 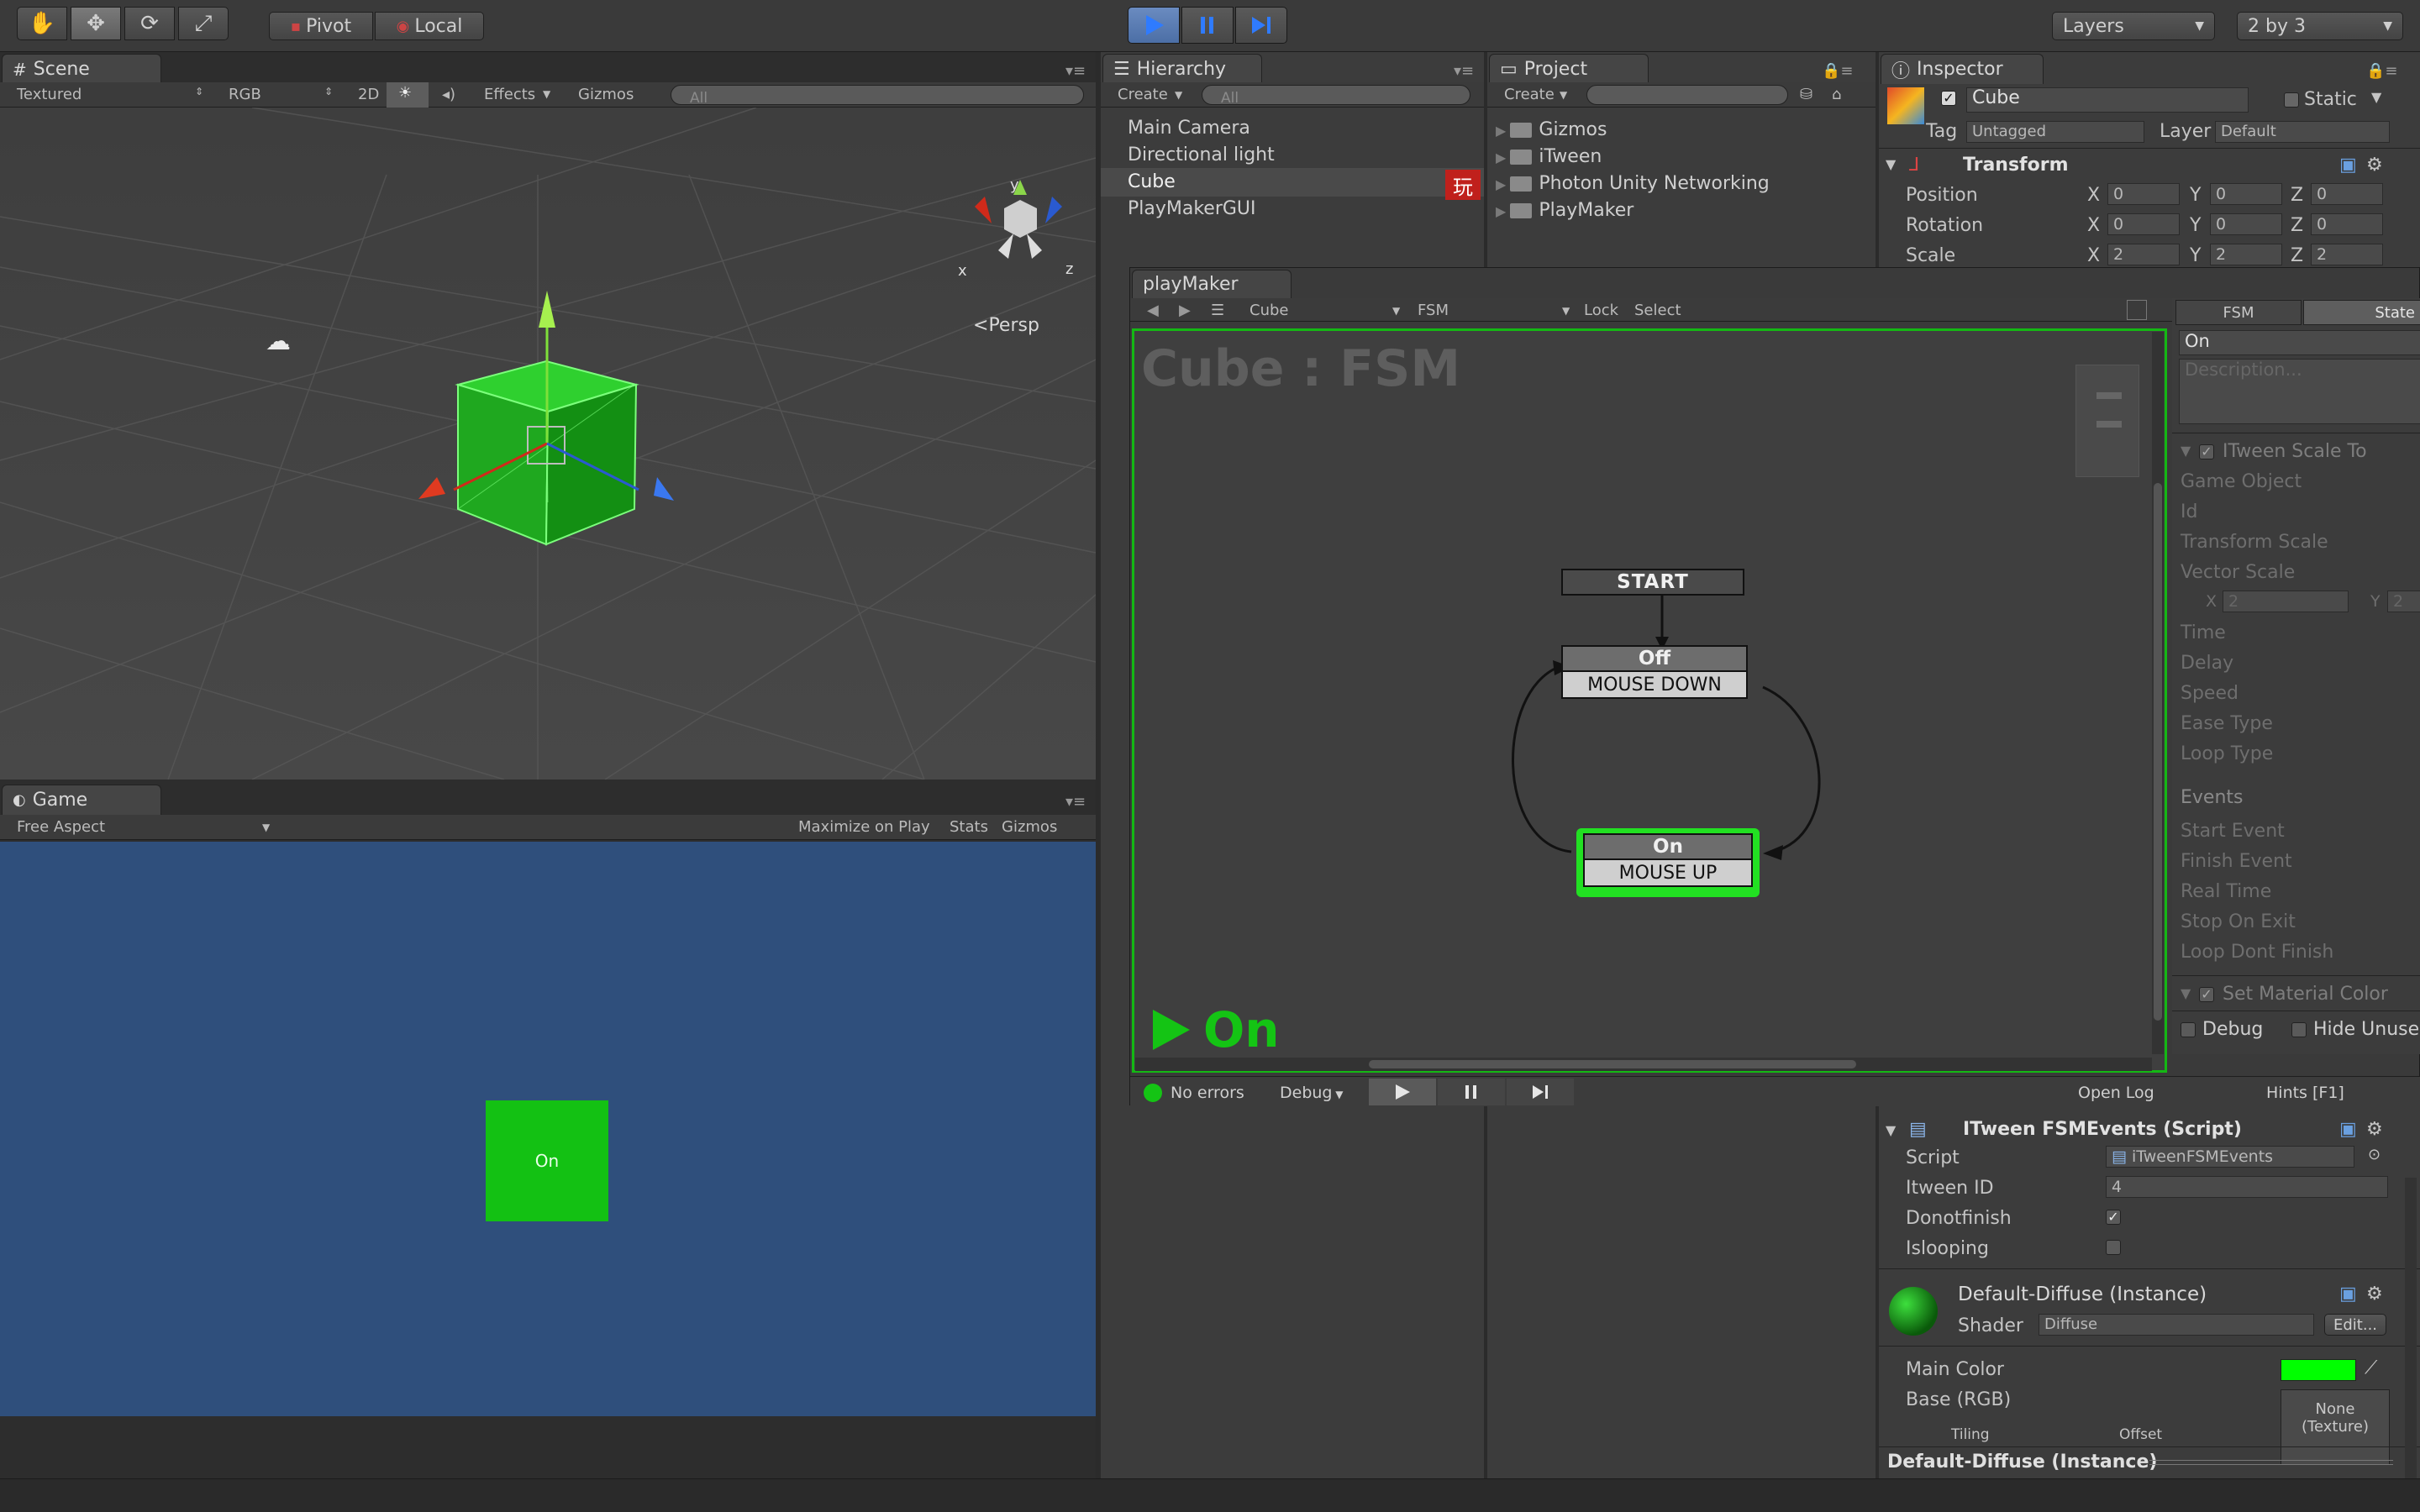 What do you see at coordinates (2102, 1129) in the screenshot?
I see `itween-fsmevents-header: ITween FSMEvents (Script)` at bounding box center [2102, 1129].